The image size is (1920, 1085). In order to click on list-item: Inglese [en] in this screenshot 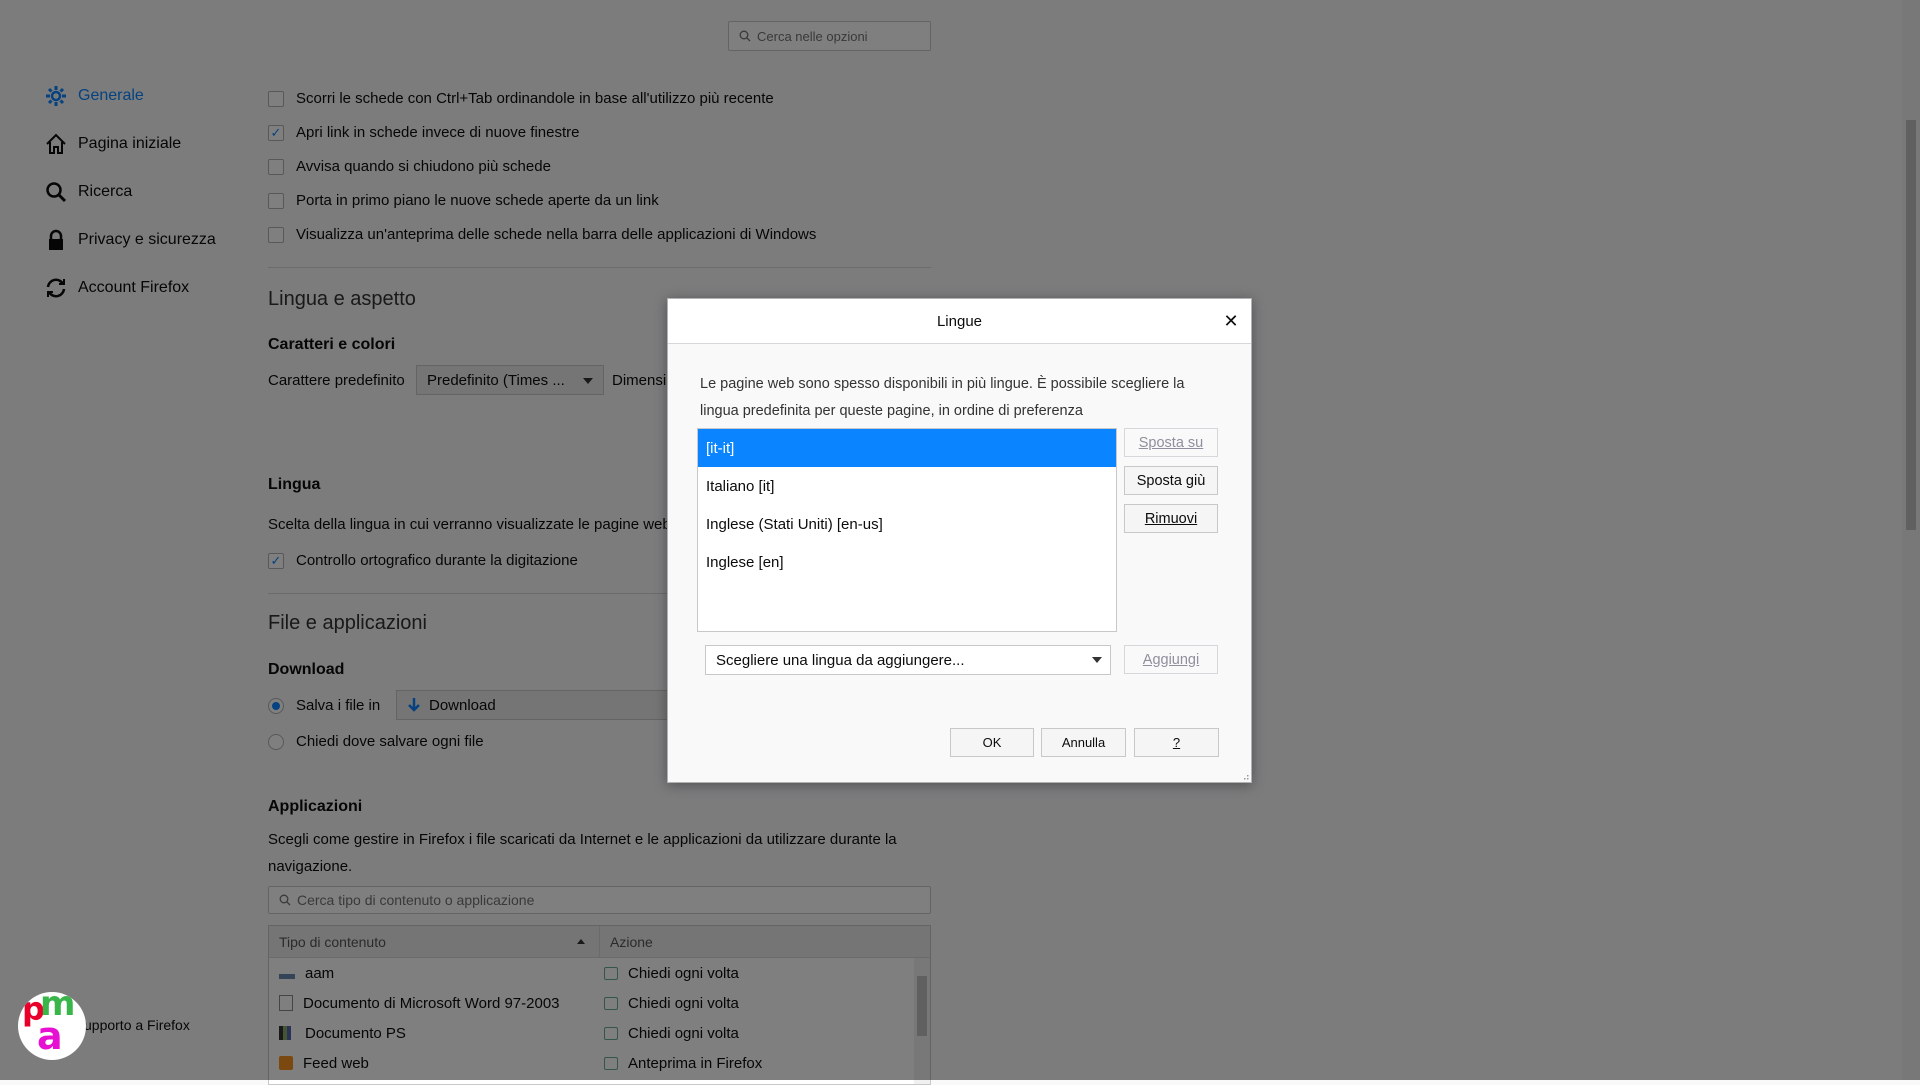, I will do `click(907, 562)`.